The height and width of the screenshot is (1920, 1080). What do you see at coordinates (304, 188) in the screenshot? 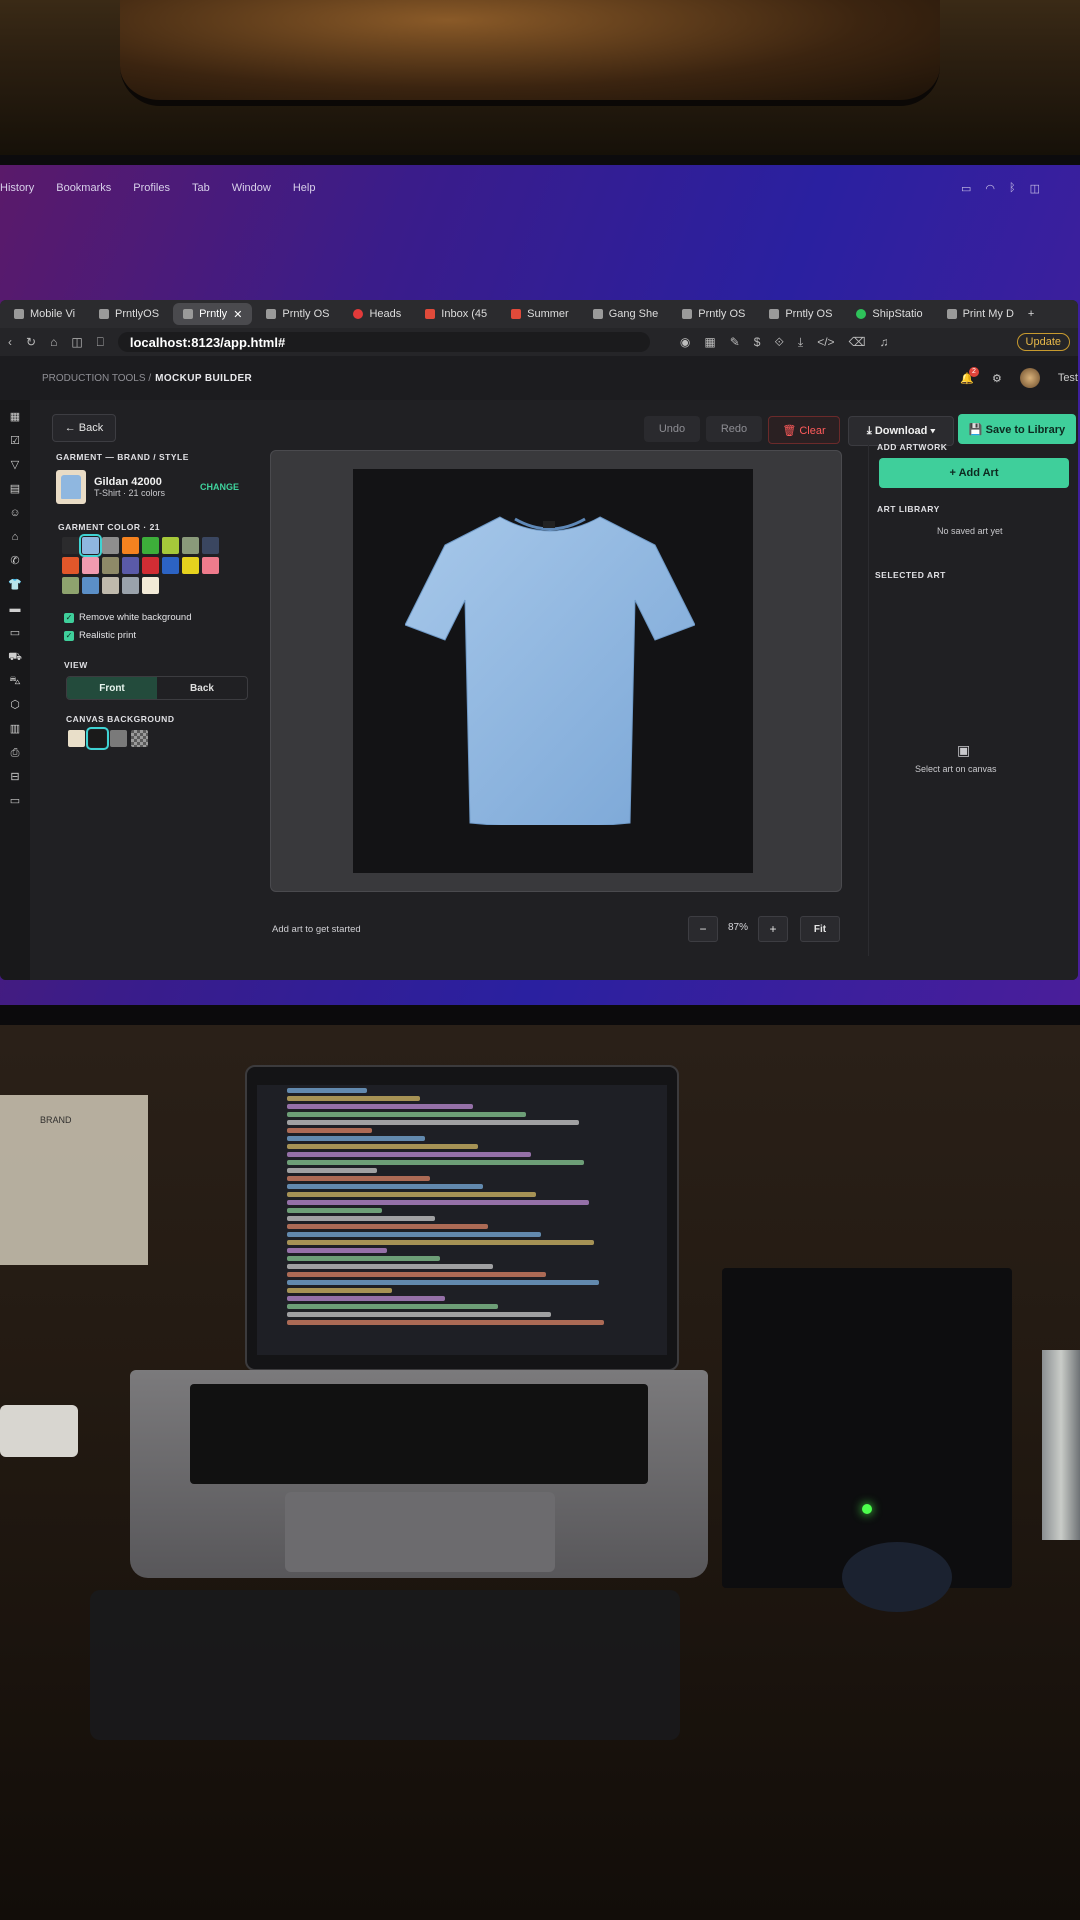
I see `menu-item-help: Help` at bounding box center [304, 188].